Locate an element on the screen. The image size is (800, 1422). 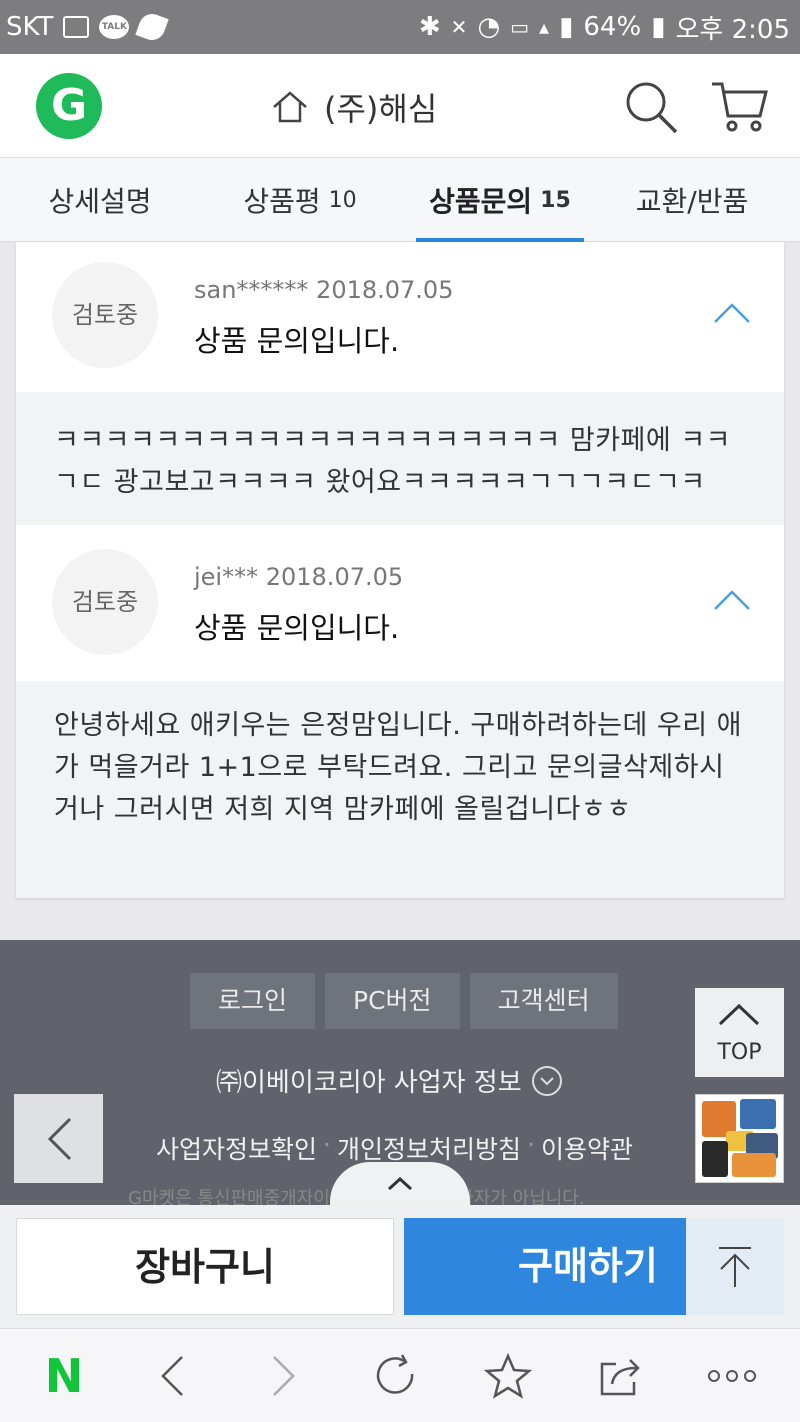
tab-details: 상세설명 is located at coordinates (100, 200).